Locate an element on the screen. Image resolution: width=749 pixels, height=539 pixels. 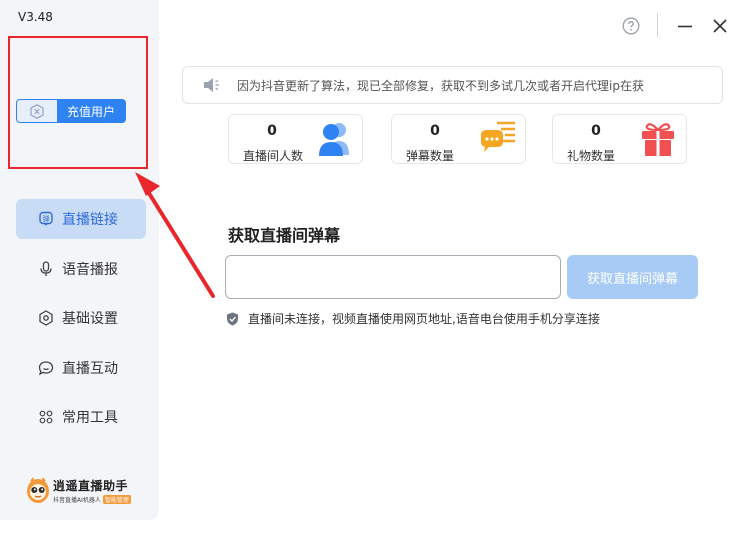
stat-card-danmaku: 0 弹幕数量 is located at coordinates (458, 139).